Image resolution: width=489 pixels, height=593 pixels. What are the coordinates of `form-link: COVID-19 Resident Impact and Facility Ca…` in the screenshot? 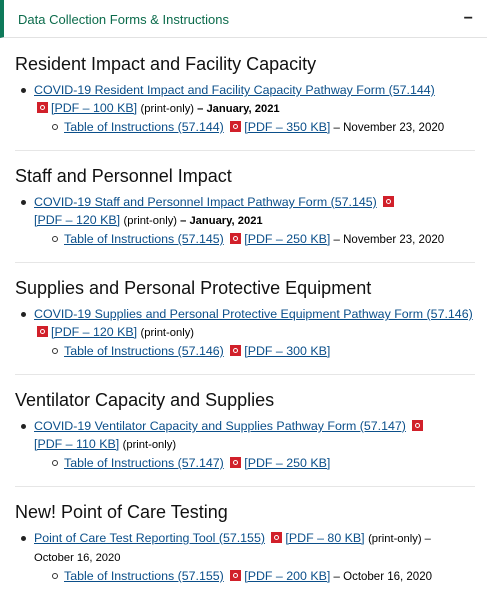 It's located at (234, 90).